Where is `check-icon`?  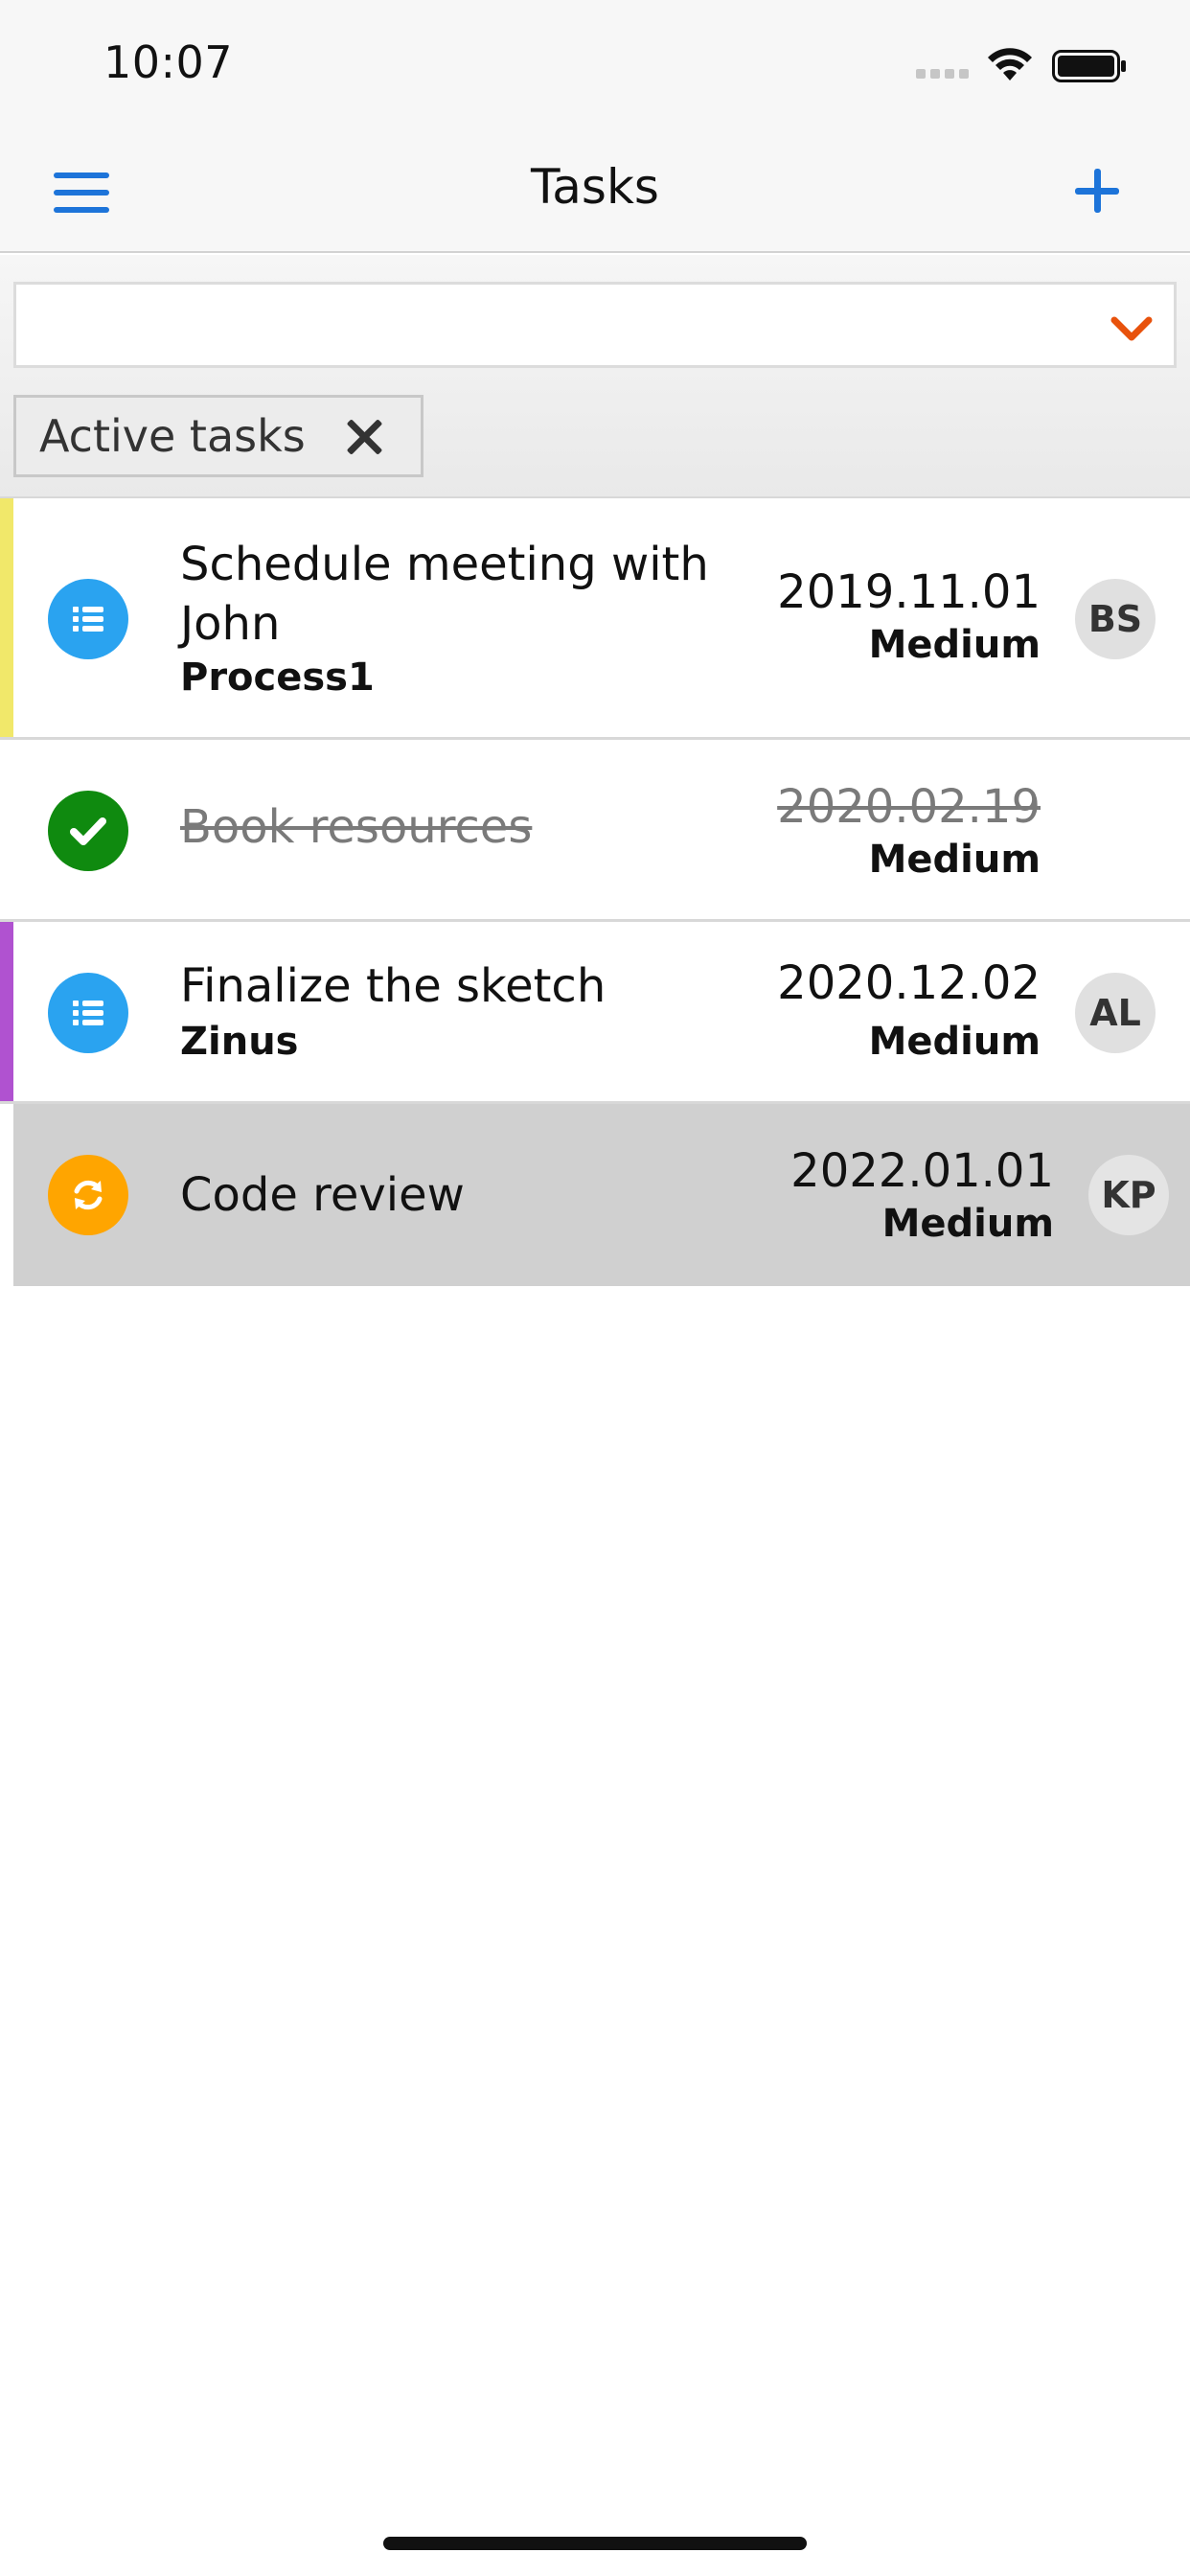 check-icon is located at coordinates (88, 831).